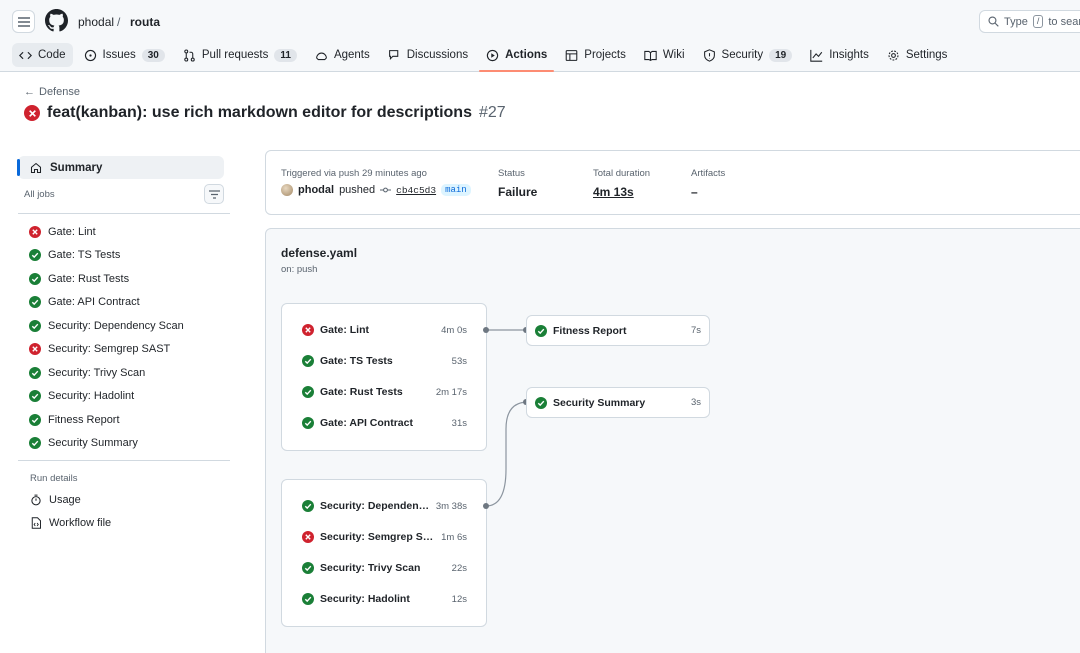 Image resolution: width=1080 pixels, height=653 pixels. I want to click on search-icon, so click(993, 21).